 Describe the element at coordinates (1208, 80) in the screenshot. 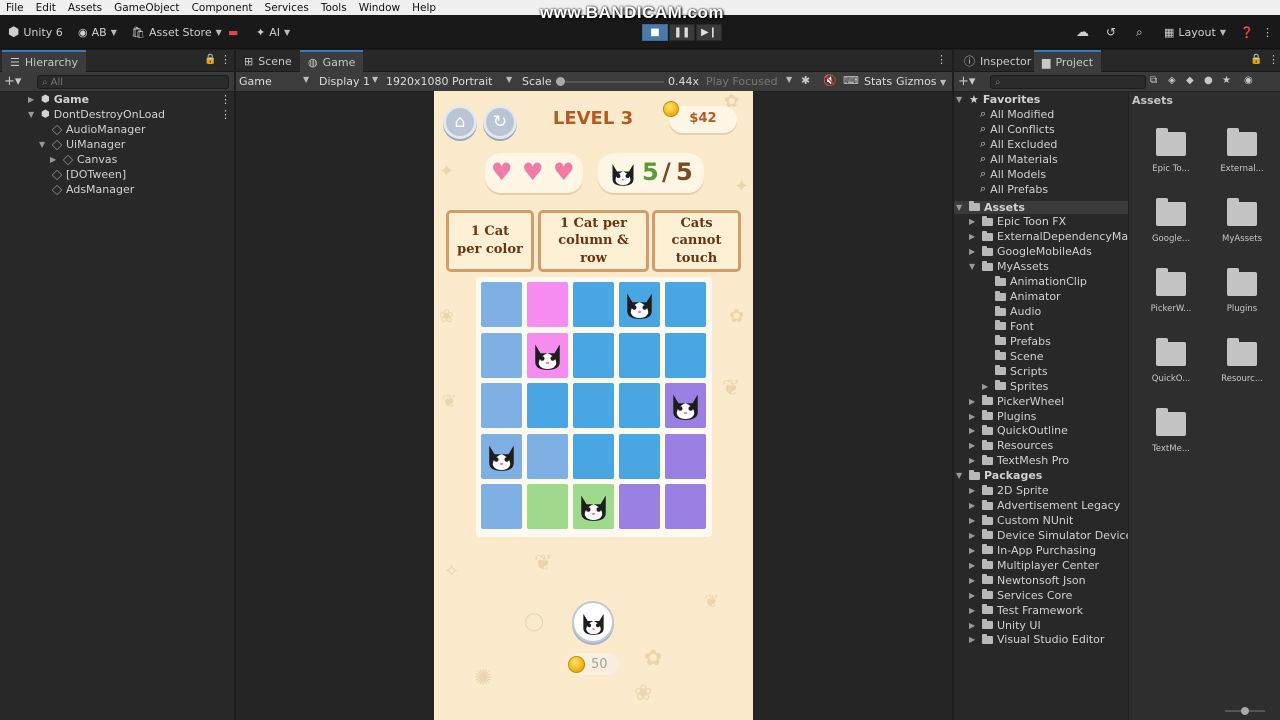

I see `warning-icon: ●` at that location.